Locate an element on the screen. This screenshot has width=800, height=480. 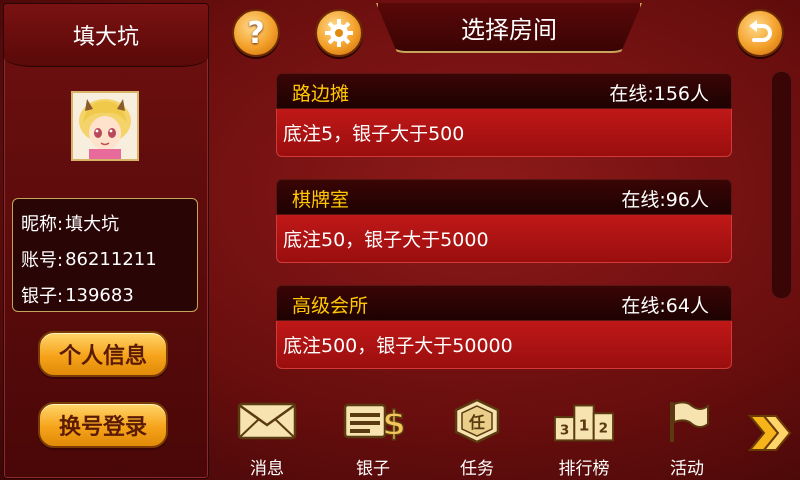
help-icon: ? is located at coordinates (256, 33).